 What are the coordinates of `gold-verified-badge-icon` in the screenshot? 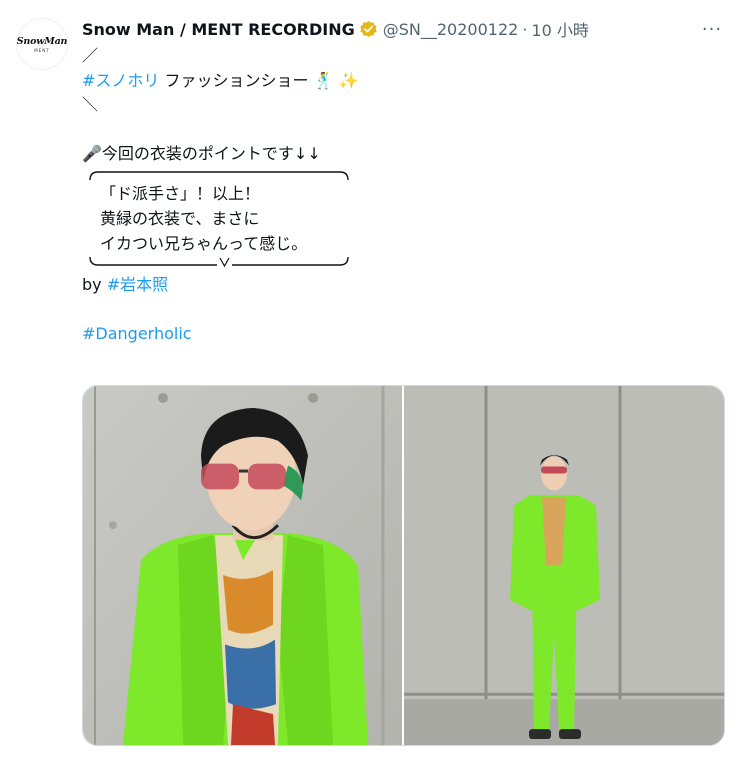 It's located at (368, 29).